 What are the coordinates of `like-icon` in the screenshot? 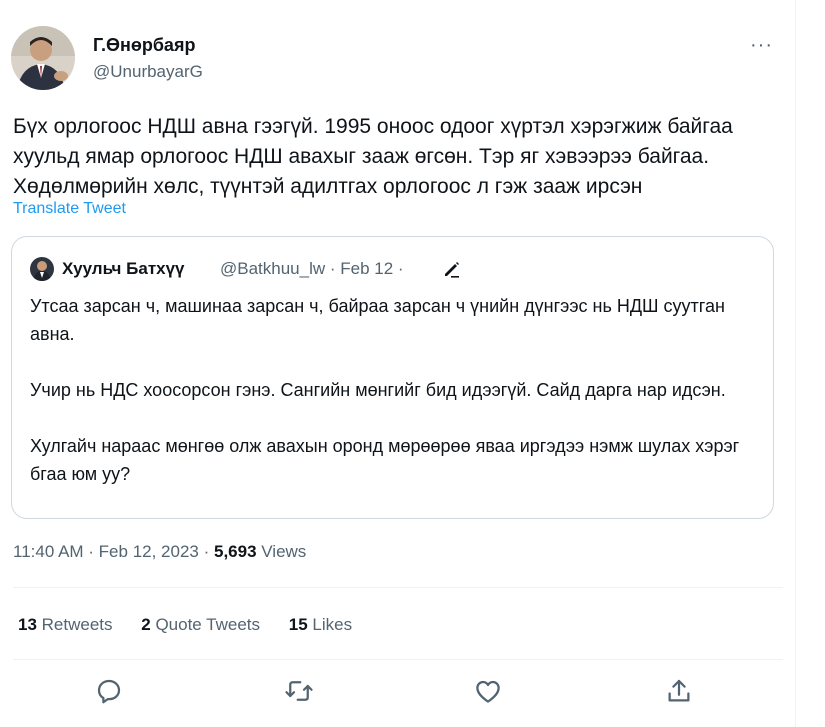 It's located at (488, 691).